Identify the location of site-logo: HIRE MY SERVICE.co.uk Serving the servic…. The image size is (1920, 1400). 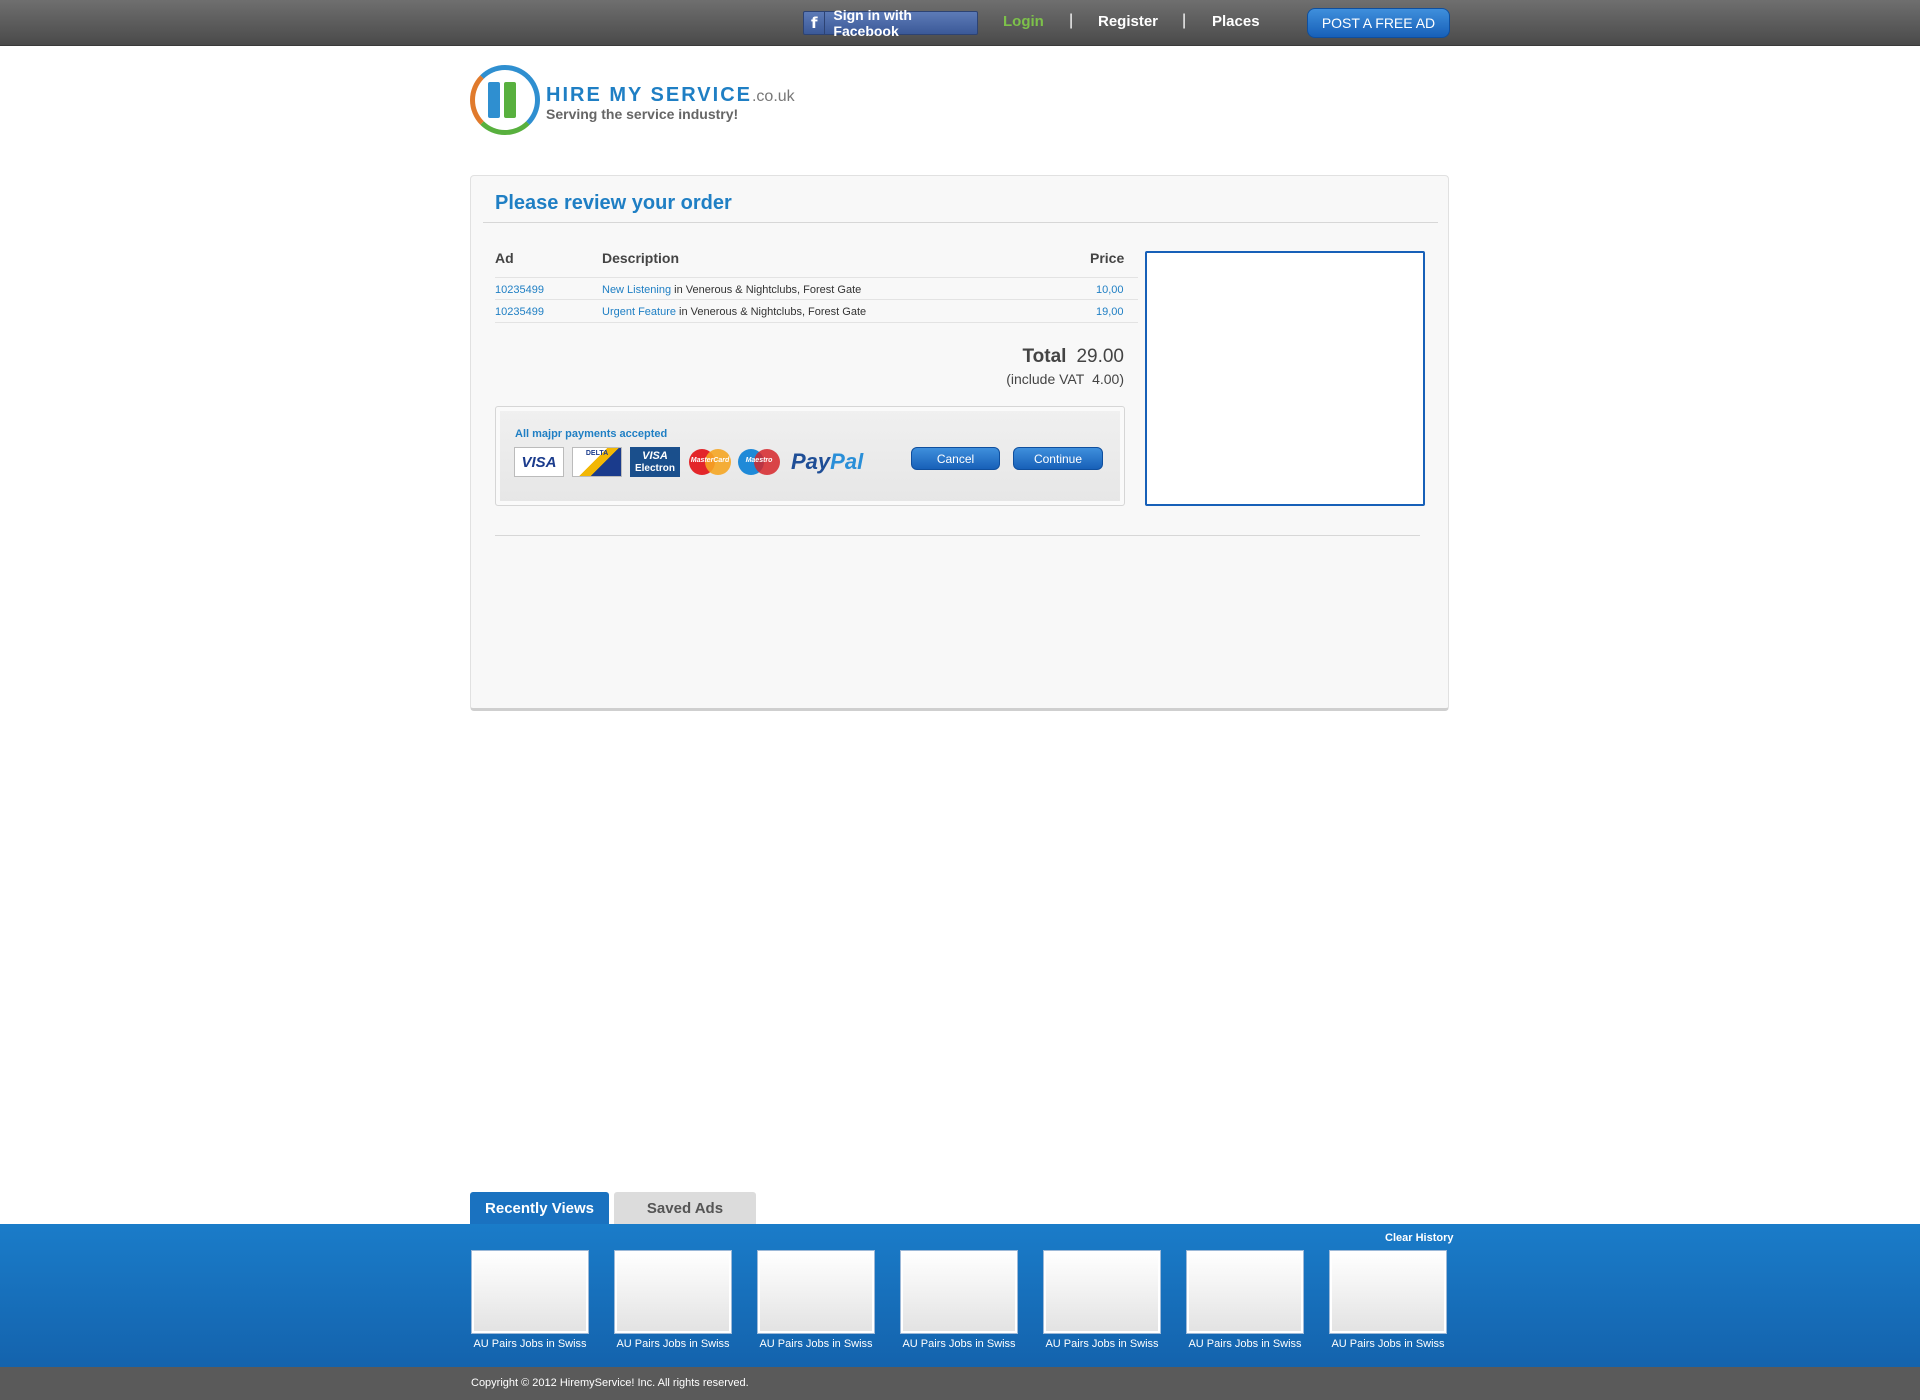
(632, 101).